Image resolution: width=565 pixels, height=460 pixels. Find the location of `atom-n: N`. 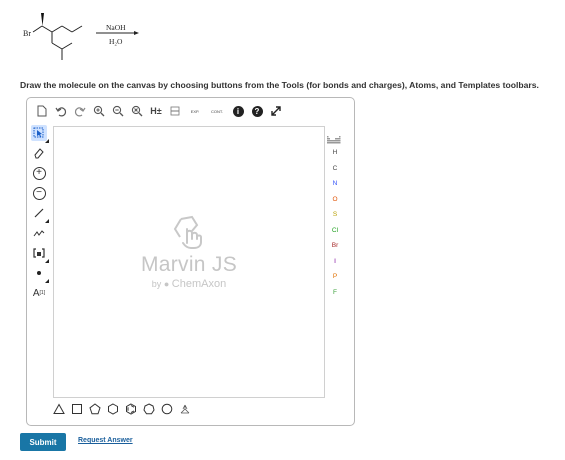

atom-n: N is located at coordinates (335, 184).